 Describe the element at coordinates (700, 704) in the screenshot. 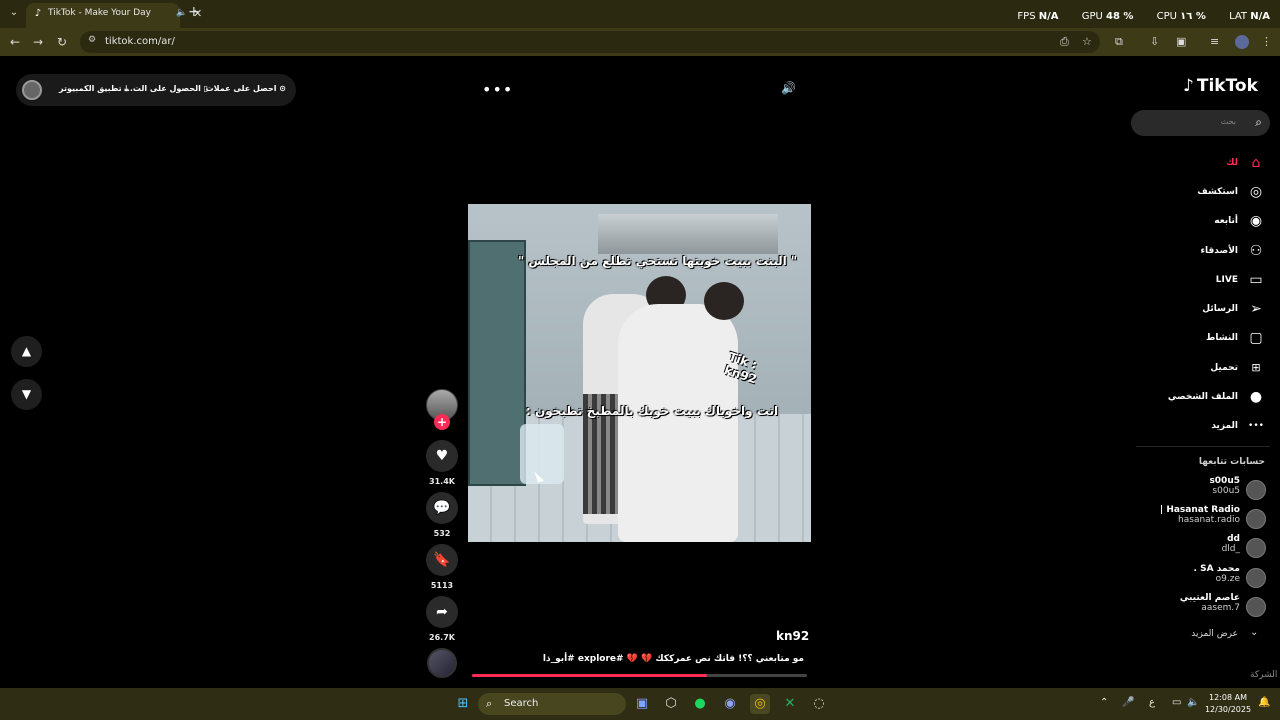

I see `spotify-icon: ●` at that location.